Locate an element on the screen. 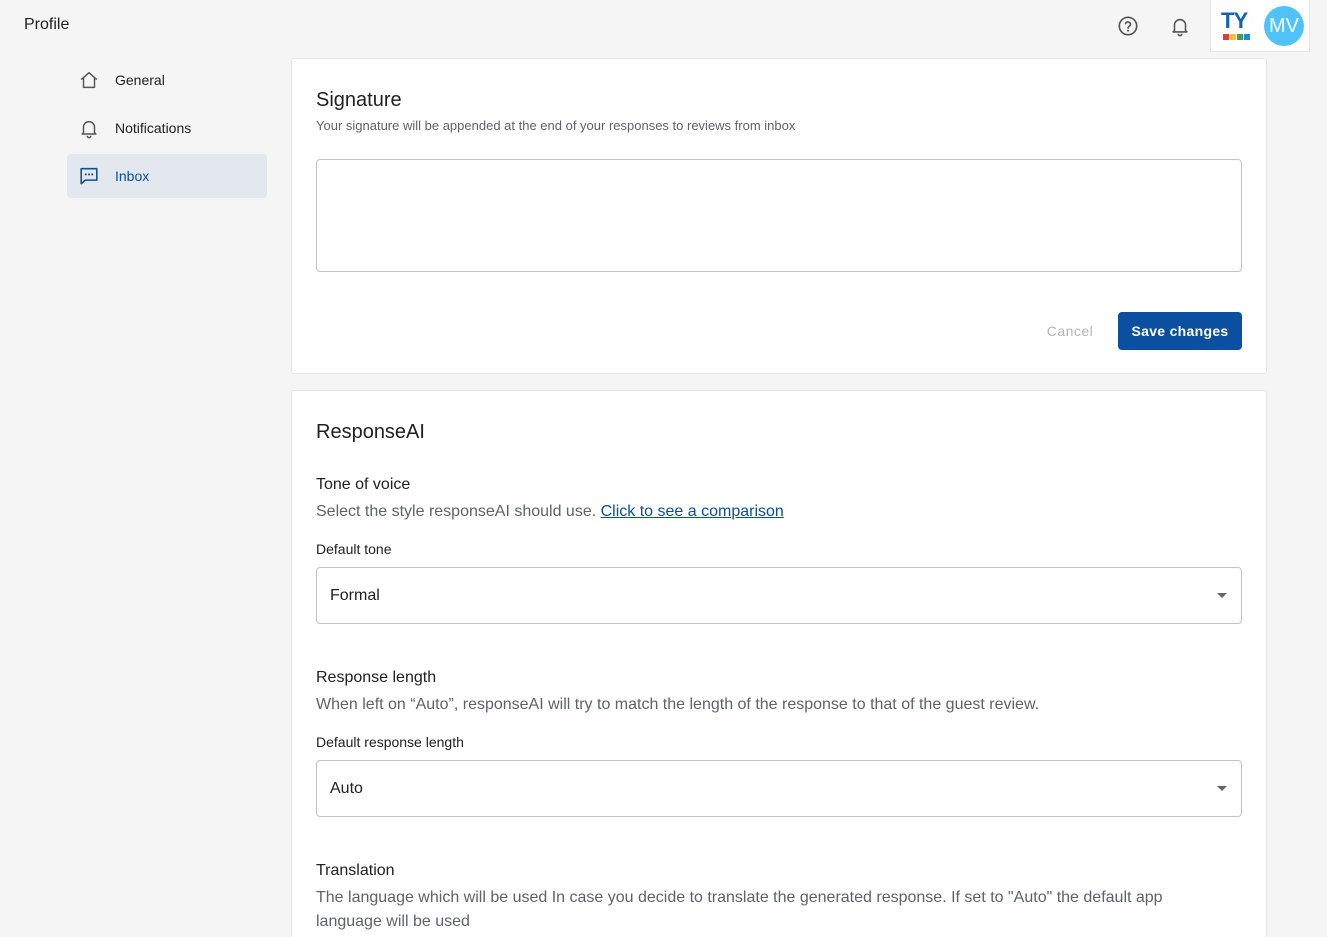 Image resolution: width=1327 pixels, height=937 pixels. default-tone-label: Default tone is located at coordinates (354, 549).